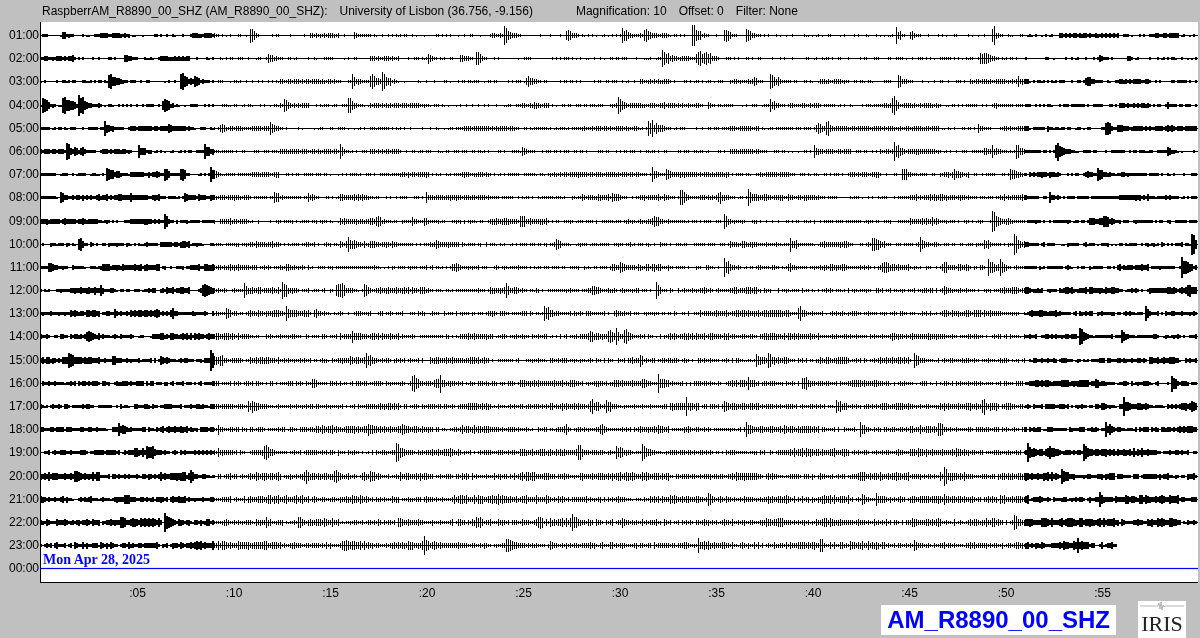  Describe the element at coordinates (23, 244) in the screenshot. I see `hour-label: 10:00` at that location.